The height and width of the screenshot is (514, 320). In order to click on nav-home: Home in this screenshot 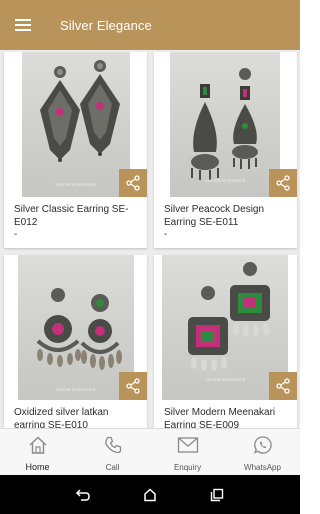, I will do `click(37, 452)`.